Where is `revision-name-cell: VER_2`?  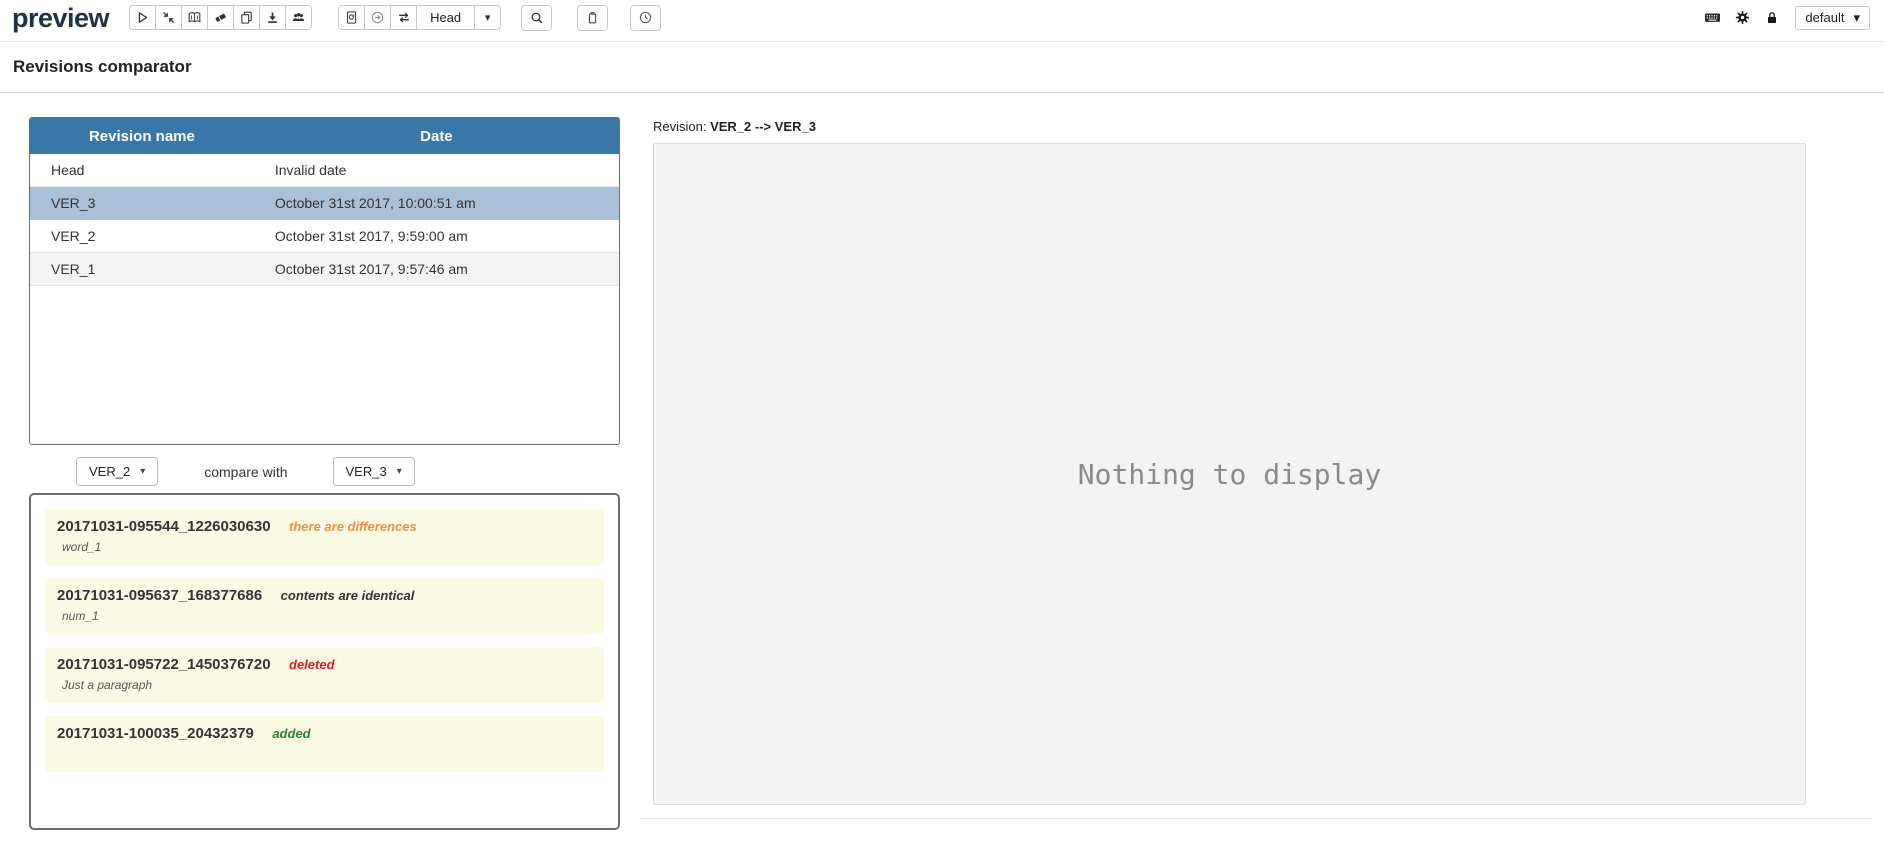 revision-name-cell: VER_2 is located at coordinates (142, 236).